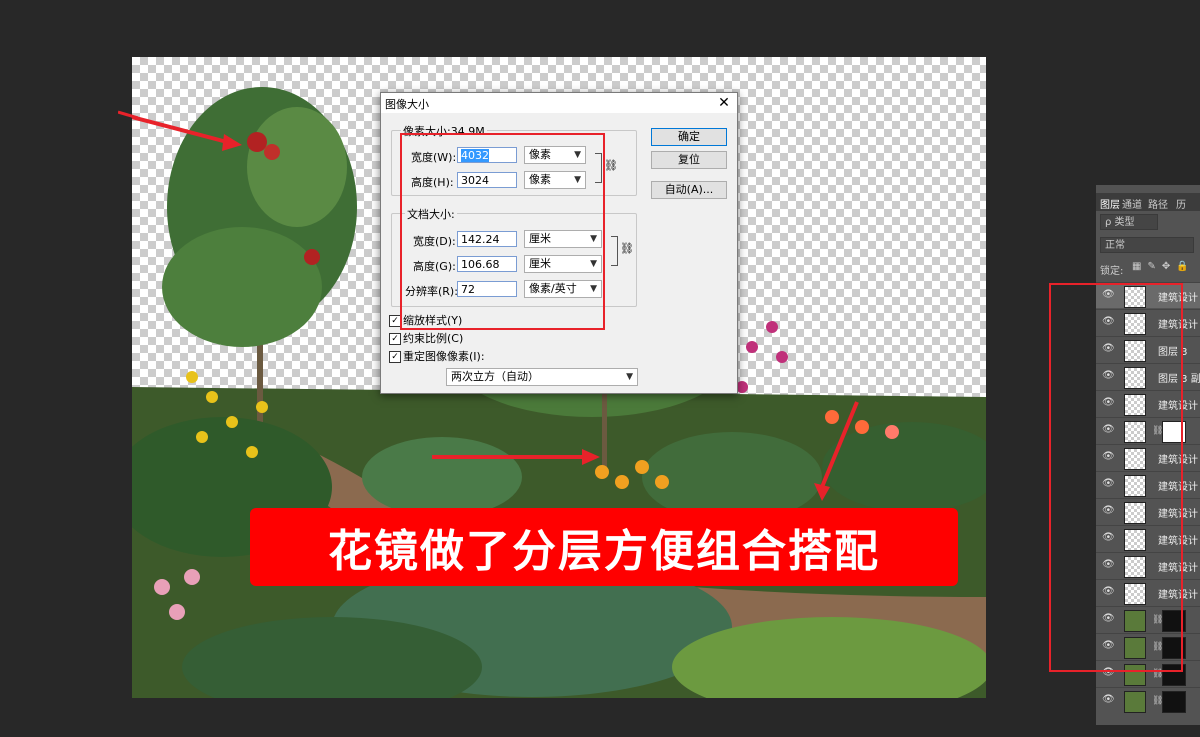  I want to click on constrain-proportions-checkbox: ✓ 约束比例(C), so click(426, 338).